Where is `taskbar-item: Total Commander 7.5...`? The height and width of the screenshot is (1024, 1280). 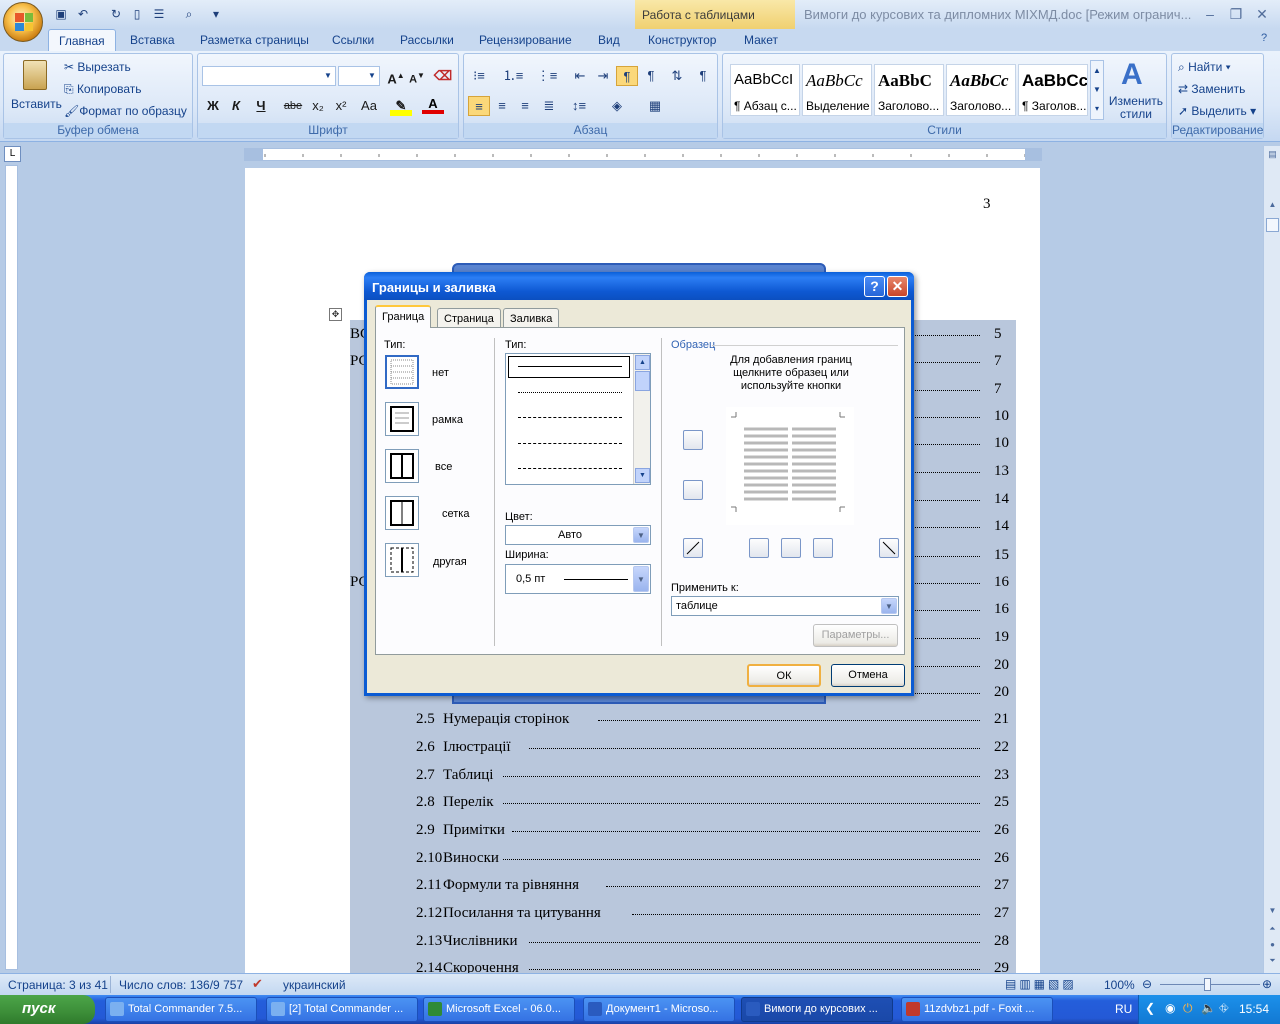 taskbar-item: Total Commander 7.5... is located at coordinates (181, 1009).